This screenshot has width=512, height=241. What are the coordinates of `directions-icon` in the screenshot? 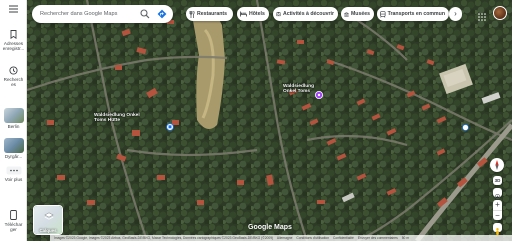 It's located at (162, 14).